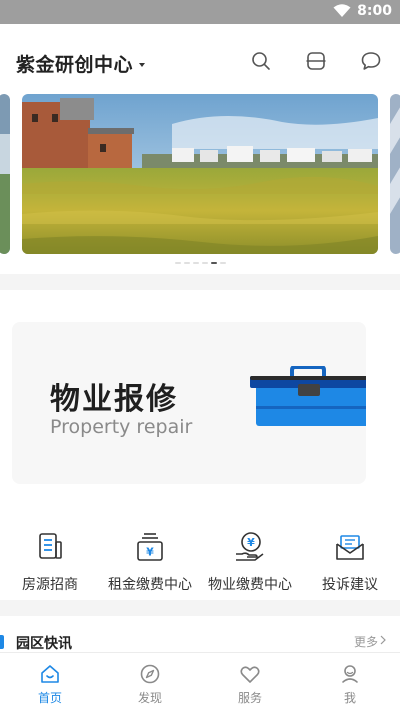  What do you see at coordinates (342, 10) in the screenshot?
I see `wifi-icon` at bounding box center [342, 10].